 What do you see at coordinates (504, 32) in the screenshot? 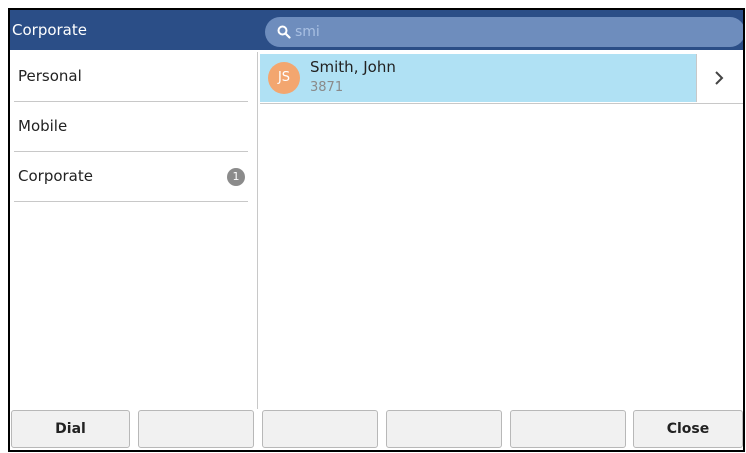
I see `search-input: smi` at bounding box center [504, 32].